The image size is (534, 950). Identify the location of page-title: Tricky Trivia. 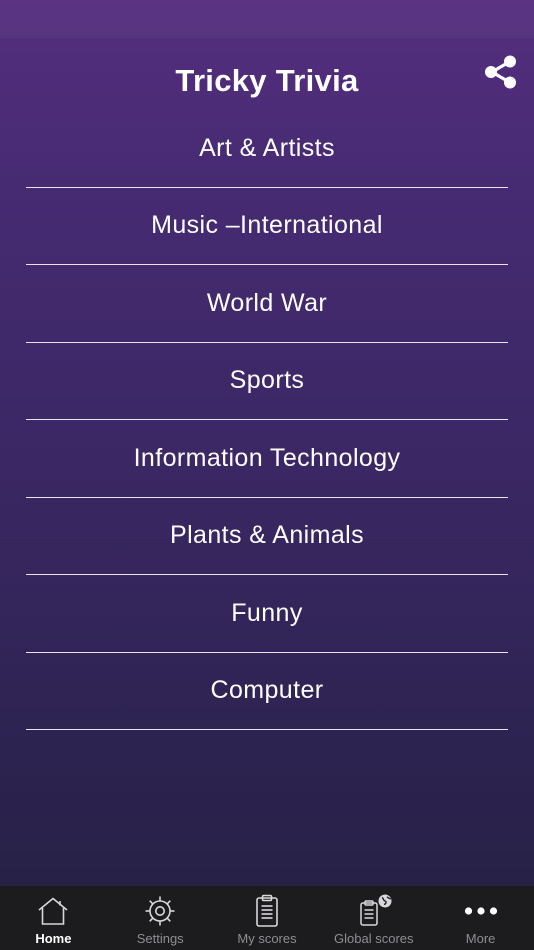
(267, 80).